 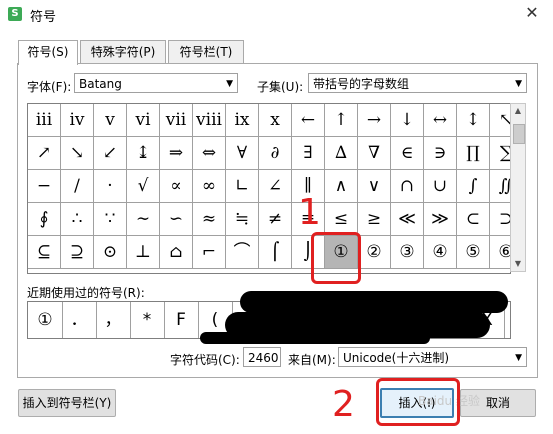 What do you see at coordinates (280, 87) in the screenshot?
I see `subset-label: 子集(U):` at bounding box center [280, 87].